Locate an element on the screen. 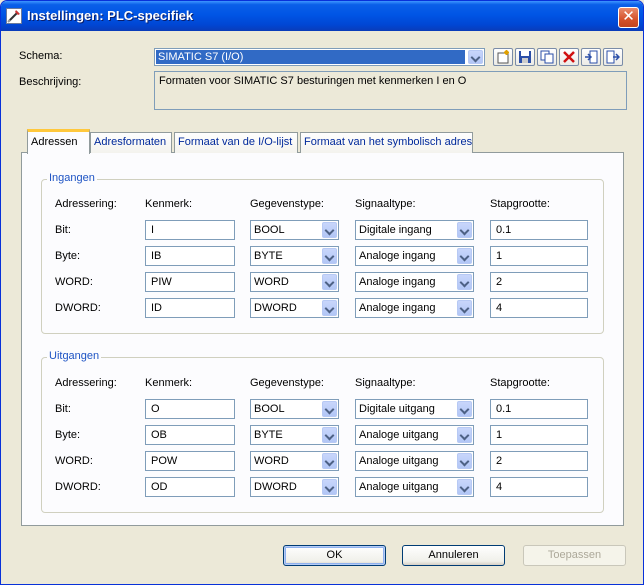 The width and height of the screenshot is (644, 585). new-scheme-button is located at coordinates (503, 57).